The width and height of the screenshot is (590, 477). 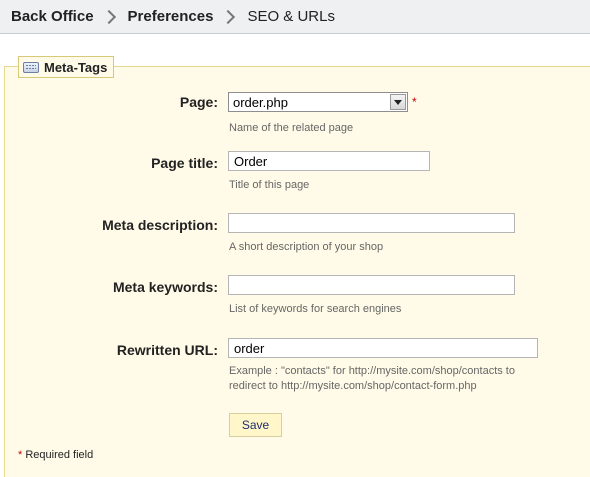 I want to click on chevron-down-icon, so click(x=398, y=102).